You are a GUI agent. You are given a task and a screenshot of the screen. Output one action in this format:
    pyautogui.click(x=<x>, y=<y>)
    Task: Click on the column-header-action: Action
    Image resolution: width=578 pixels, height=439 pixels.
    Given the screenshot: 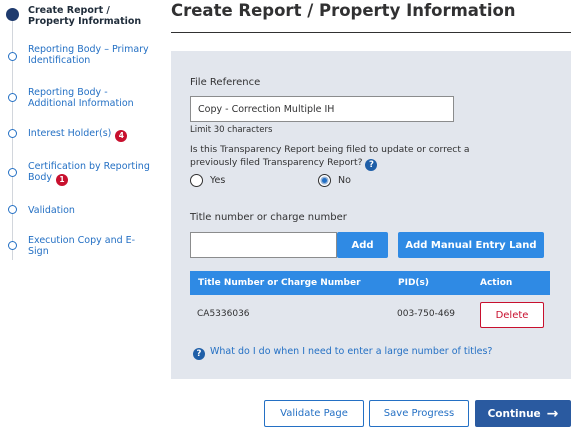 What is the action you would take?
    pyautogui.click(x=496, y=283)
    